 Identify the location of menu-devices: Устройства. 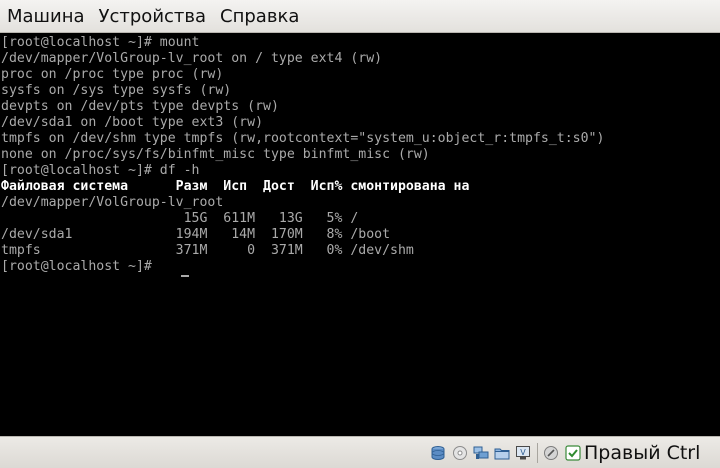
(153, 16).